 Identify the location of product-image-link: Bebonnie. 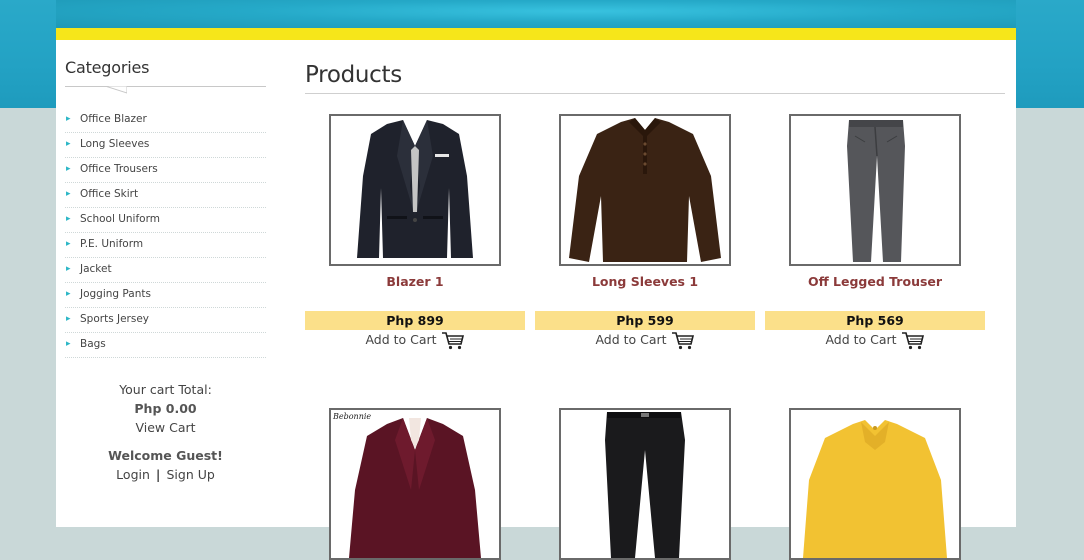
(415, 484).